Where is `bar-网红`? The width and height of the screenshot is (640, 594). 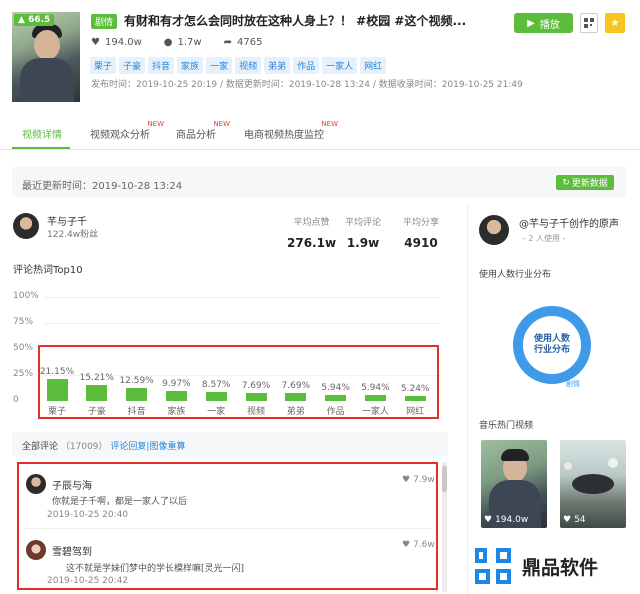
bar-网红 is located at coordinates (415, 398).